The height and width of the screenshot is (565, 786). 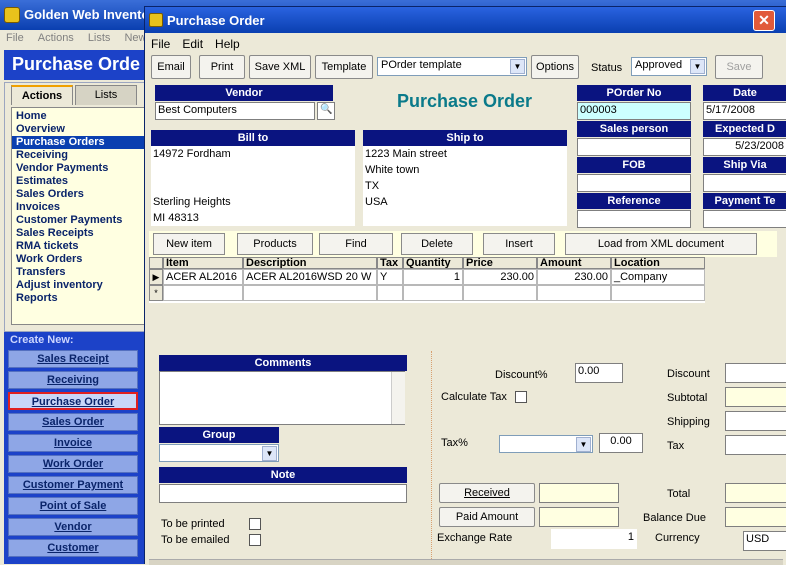 I want to click on nav-item-work-orders: Work Orders, so click(x=79, y=259).